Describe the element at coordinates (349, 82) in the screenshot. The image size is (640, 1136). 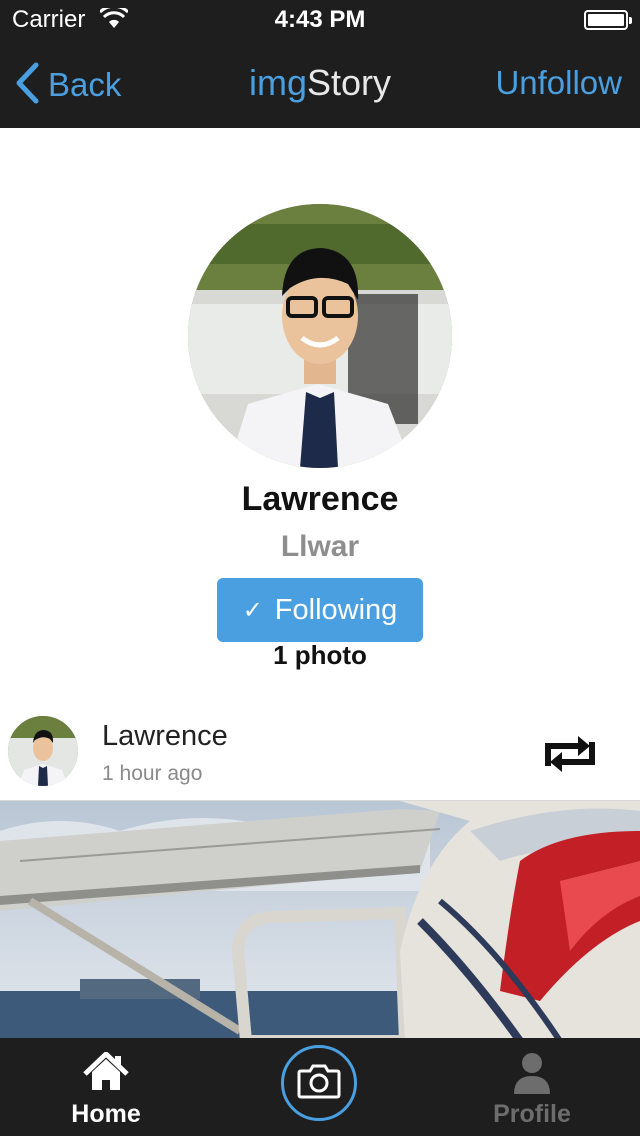
I see `app-title-part2: Story` at that location.